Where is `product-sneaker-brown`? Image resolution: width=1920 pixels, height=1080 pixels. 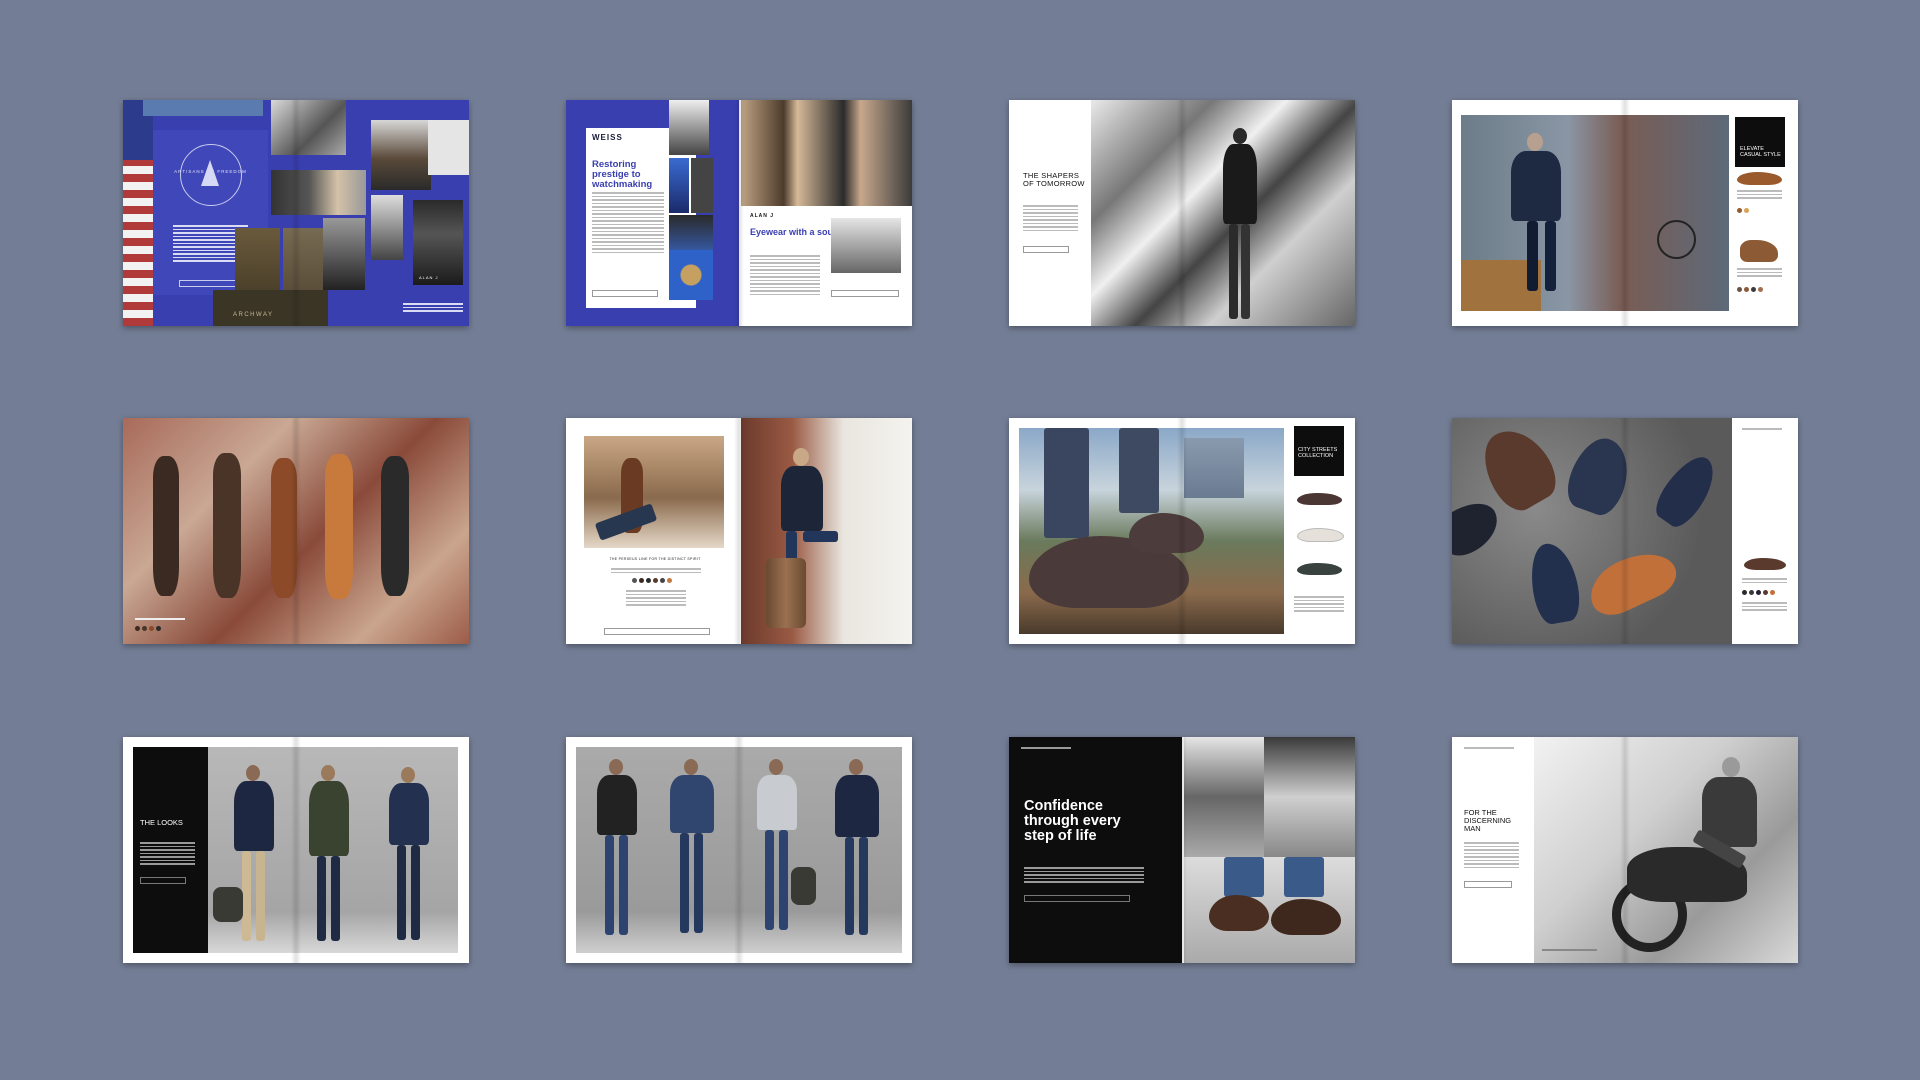 product-sneaker-brown is located at coordinates (1319, 499).